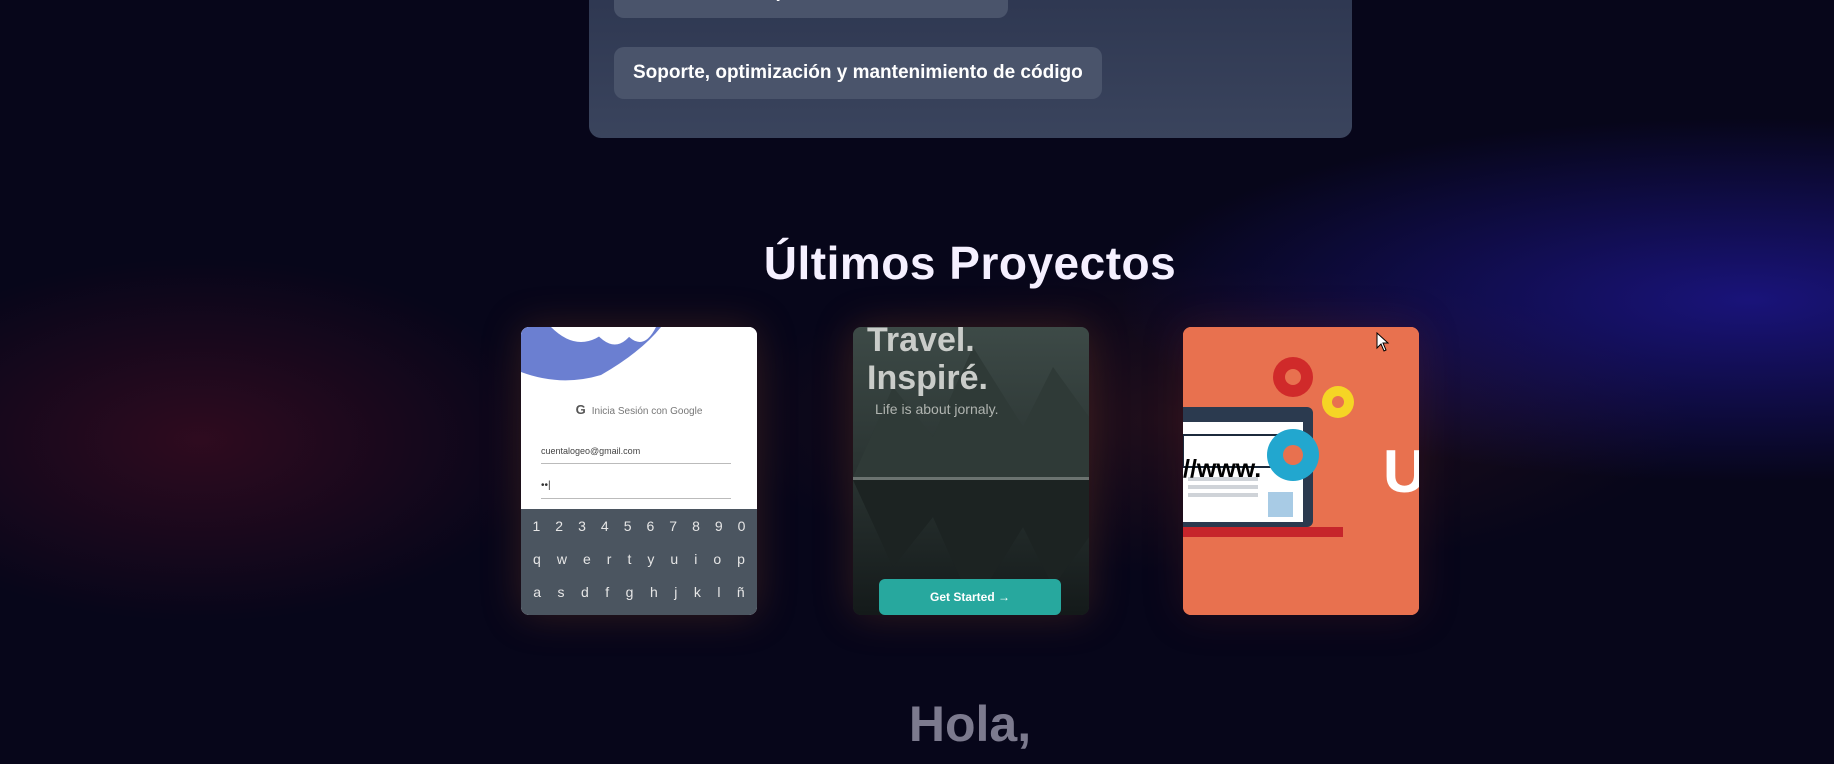  I want to click on key: 2, so click(559, 526).